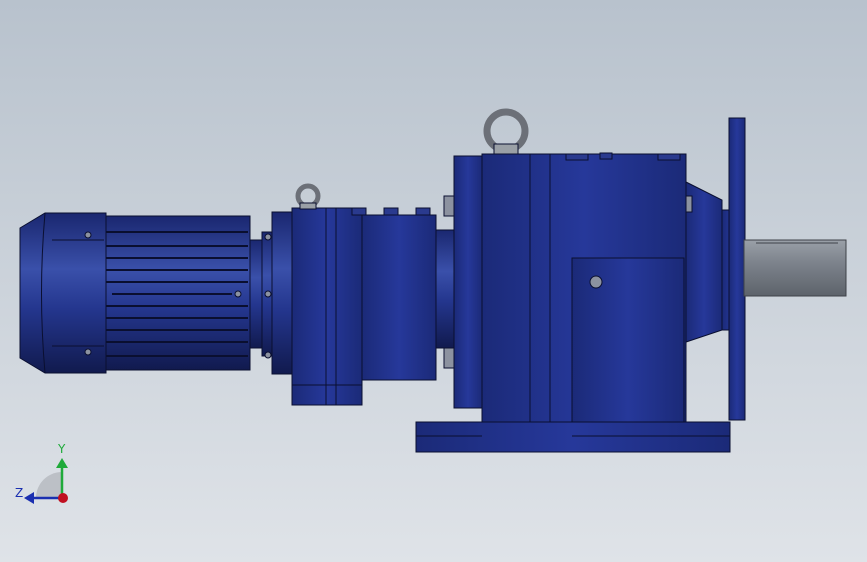 The image size is (867, 562). What do you see at coordinates (596, 282) in the screenshot?
I see `oil-plug-icon` at bounding box center [596, 282].